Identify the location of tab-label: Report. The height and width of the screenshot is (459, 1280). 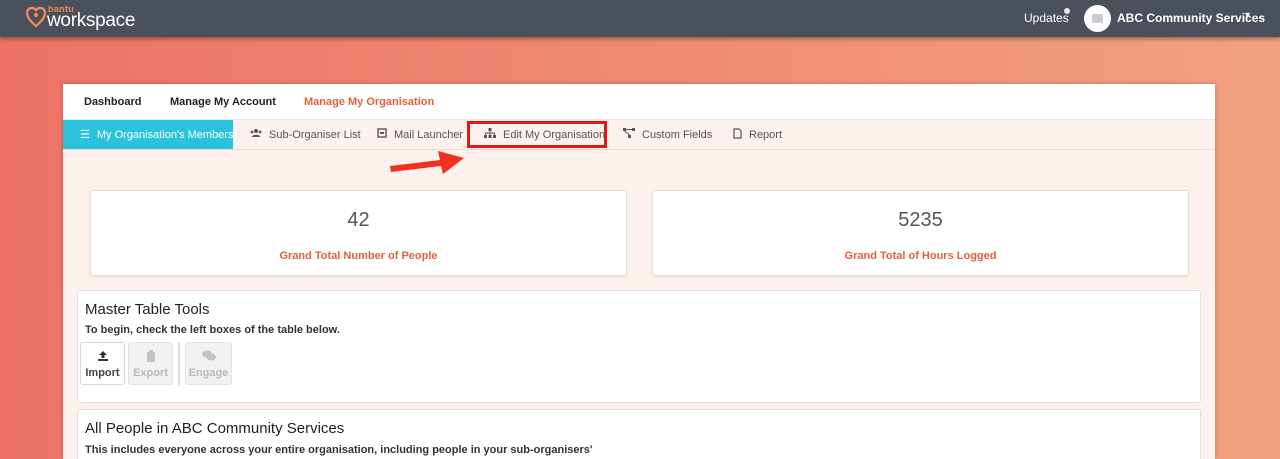
(766, 134).